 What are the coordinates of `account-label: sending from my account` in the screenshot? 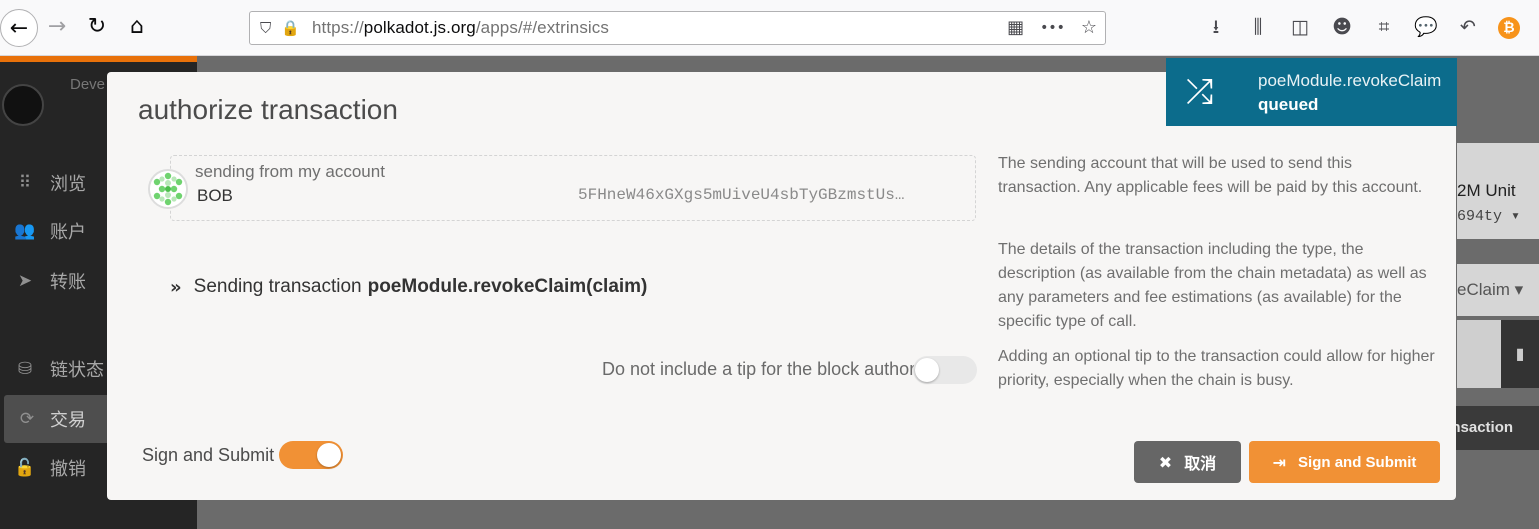 It's located at (290, 171).